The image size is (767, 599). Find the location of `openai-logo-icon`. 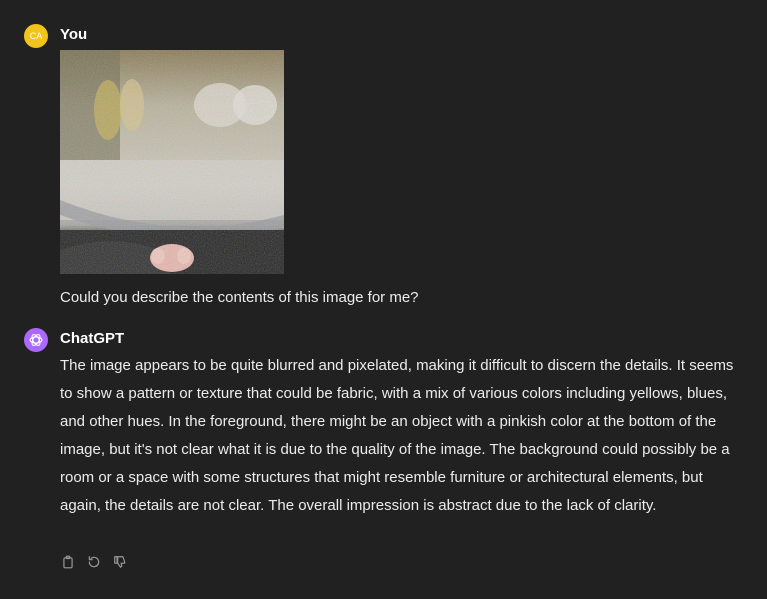

openai-logo-icon is located at coordinates (36, 340).